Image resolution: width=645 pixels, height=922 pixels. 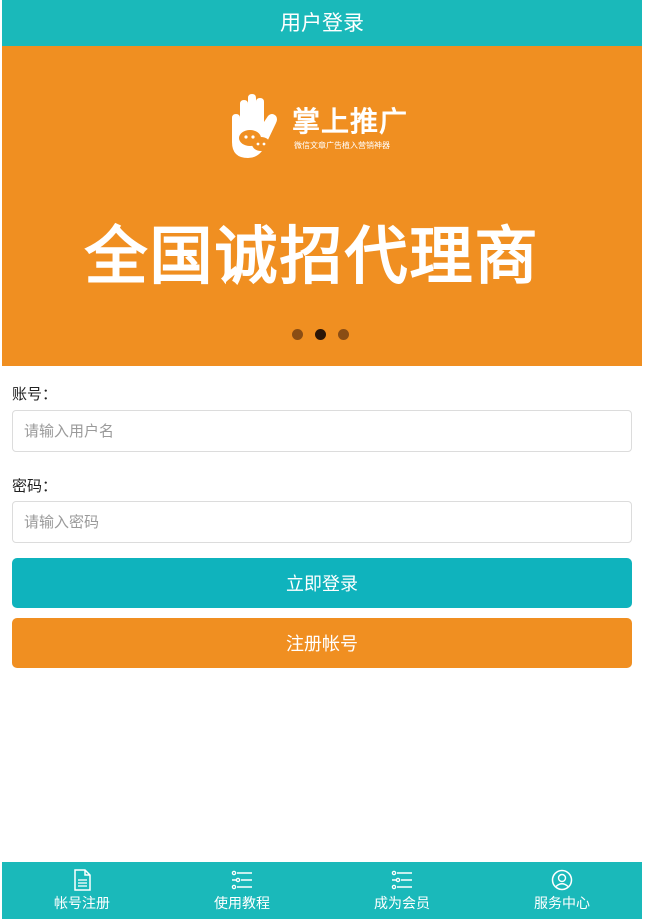 I want to click on tab-tutorial: 使用教程, so click(x=242, y=890).